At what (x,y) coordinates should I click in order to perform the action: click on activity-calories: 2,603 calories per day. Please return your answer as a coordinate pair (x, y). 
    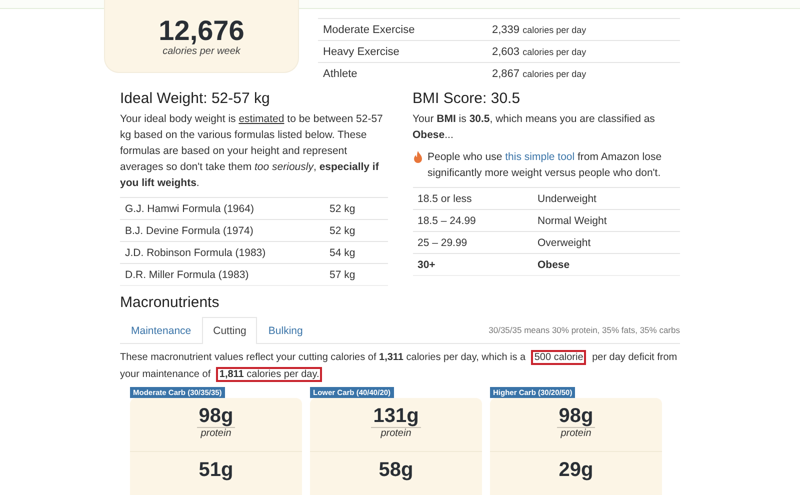
    Looking at the image, I should click on (540, 52).